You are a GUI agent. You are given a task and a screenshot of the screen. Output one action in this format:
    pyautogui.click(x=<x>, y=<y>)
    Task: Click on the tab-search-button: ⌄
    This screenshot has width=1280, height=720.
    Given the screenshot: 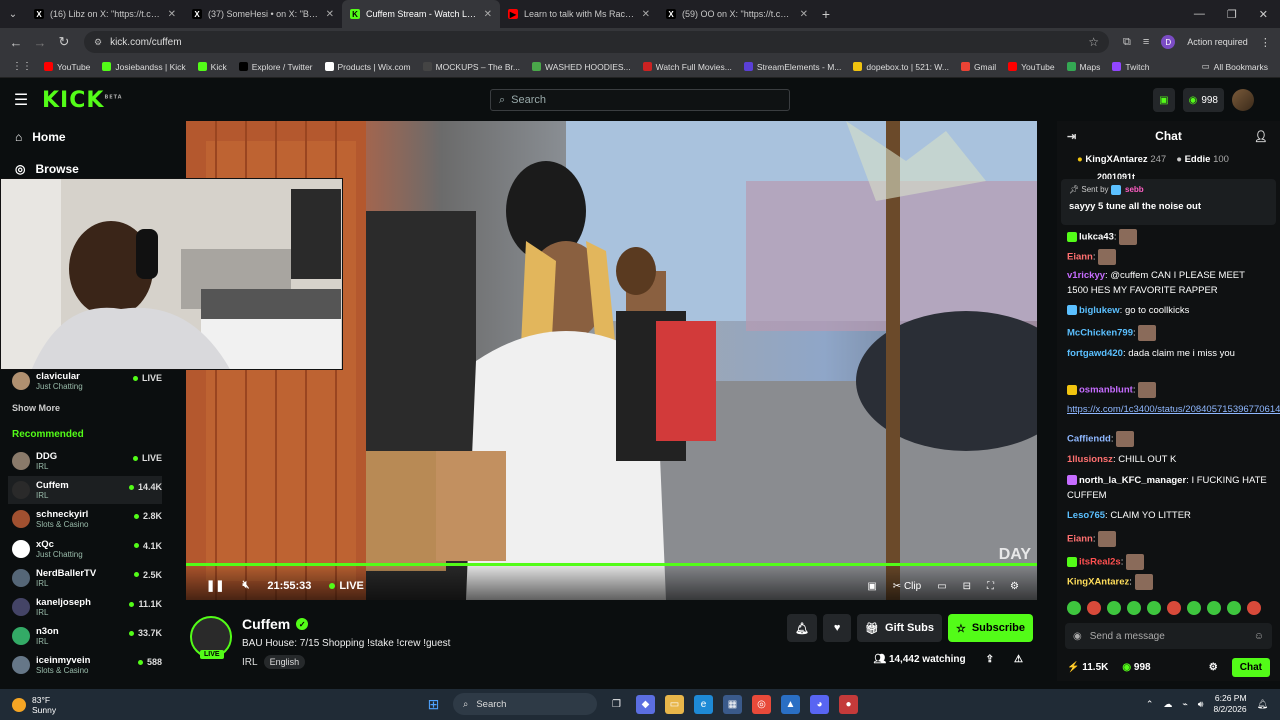 What is the action you would take?
    pyautogui.click(x=13, y=14)
    